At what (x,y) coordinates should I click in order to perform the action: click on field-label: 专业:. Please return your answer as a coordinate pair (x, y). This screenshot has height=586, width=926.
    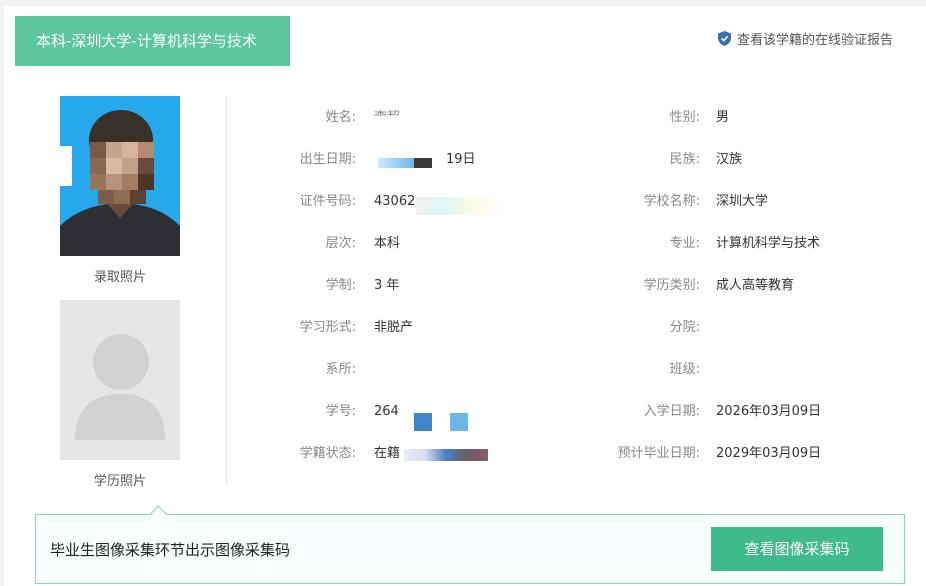
    Looking at the image, I should click on (684, 243).